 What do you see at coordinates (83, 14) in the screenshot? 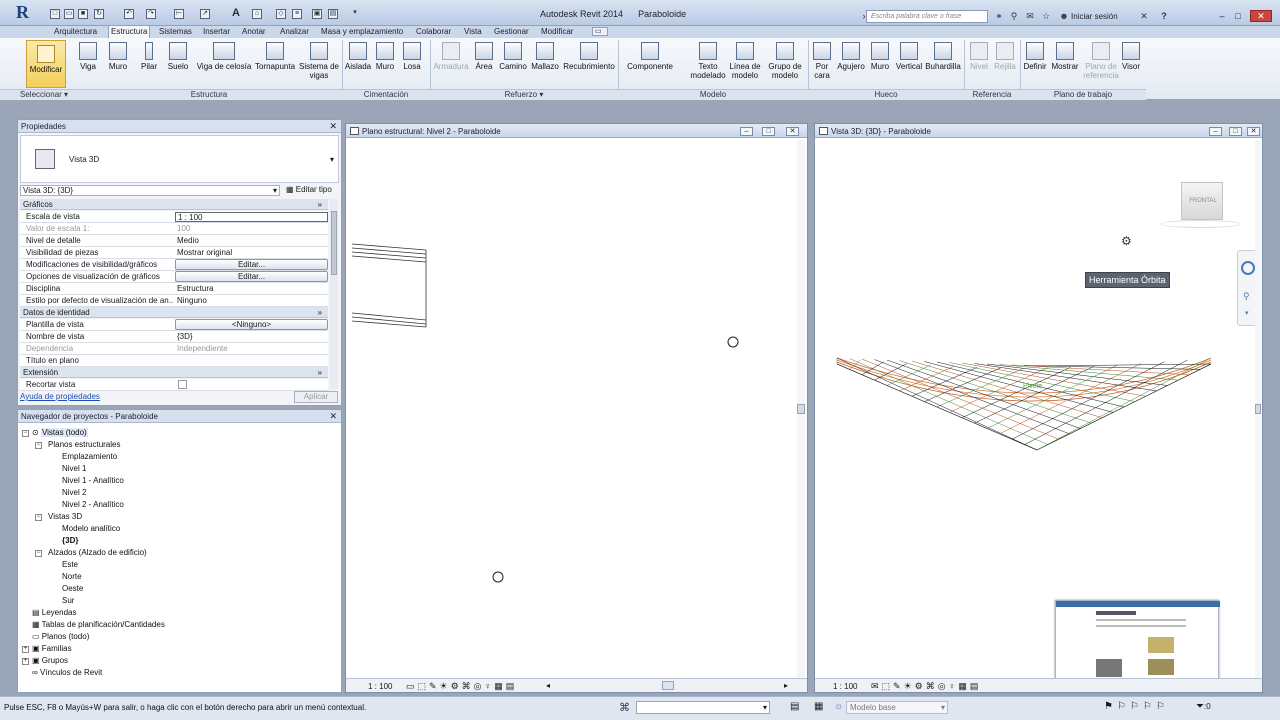
I see `save-icon: ■` at bounding box center [83, 14].